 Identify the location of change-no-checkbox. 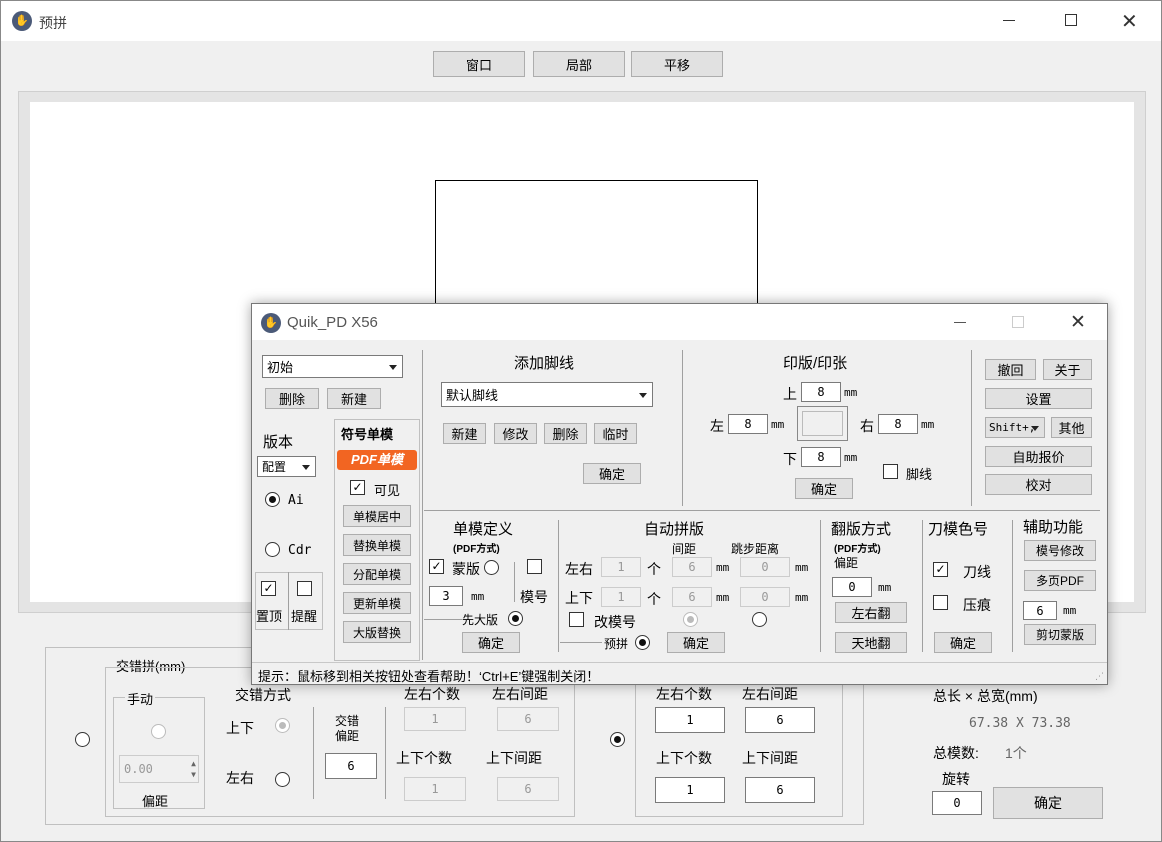
(576, 619).